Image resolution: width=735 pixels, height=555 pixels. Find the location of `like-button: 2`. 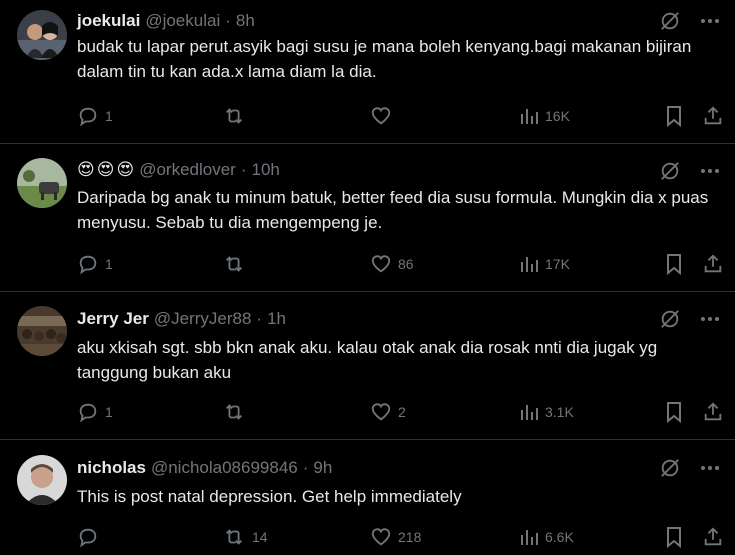

like-button: 2 is located at coordinates (388, 412).